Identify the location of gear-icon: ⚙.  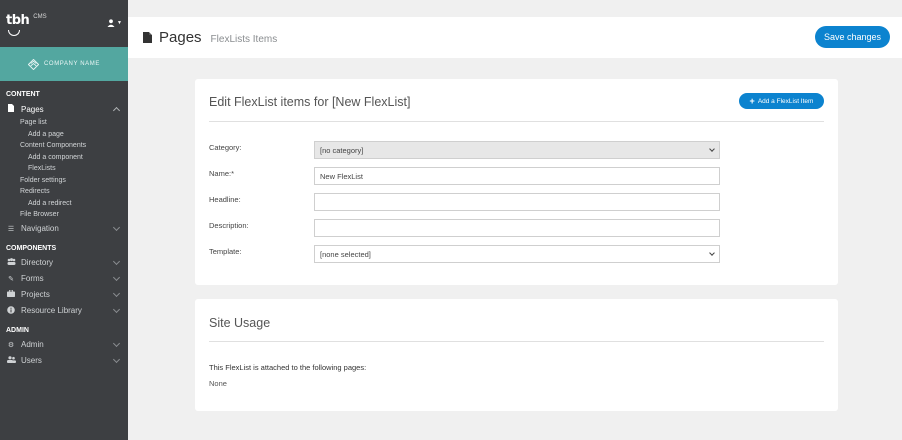
(11, 345).